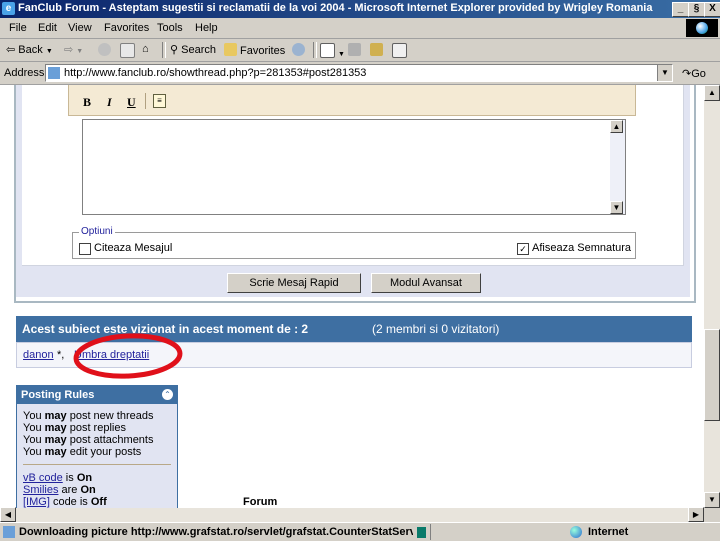 The height and width of the screenshot is (541, 720). I want to click on forward-button: ⇨ ▼, so click(73, 49).